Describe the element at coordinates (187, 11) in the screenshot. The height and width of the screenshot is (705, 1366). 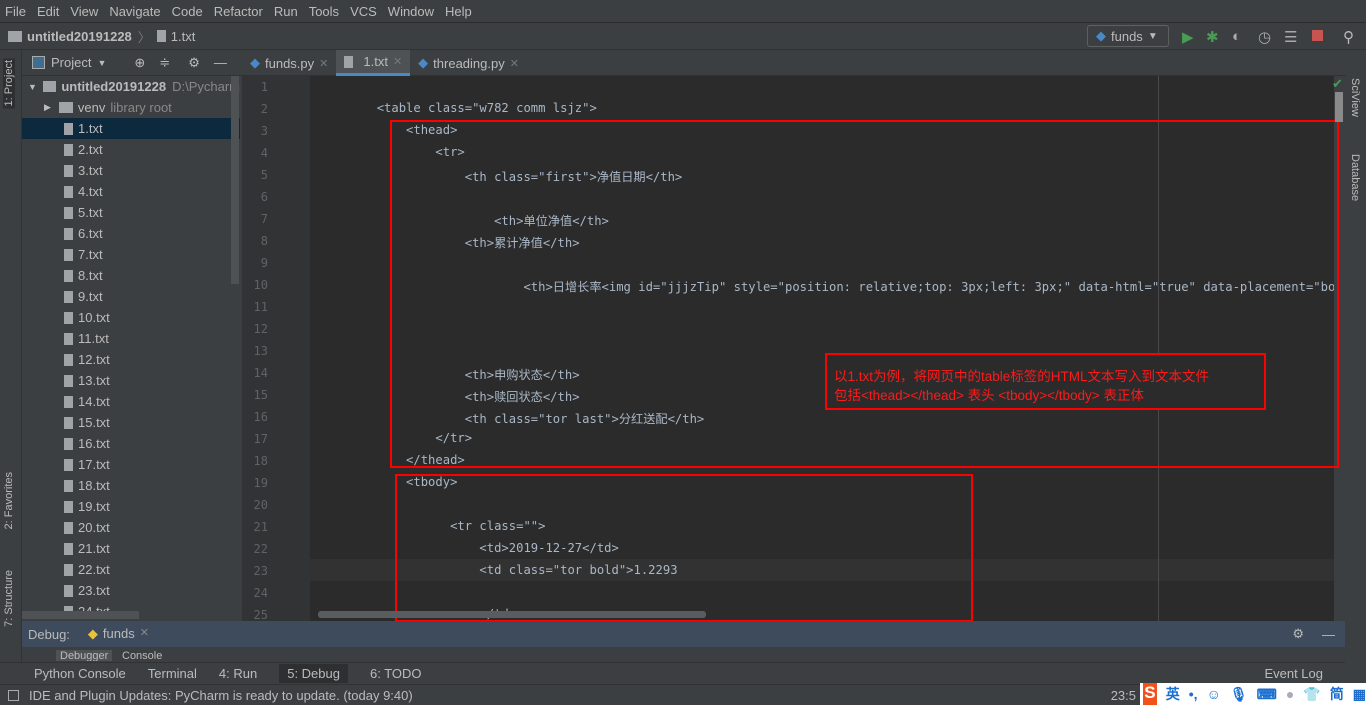
I see `menu-code: Code` at that location.